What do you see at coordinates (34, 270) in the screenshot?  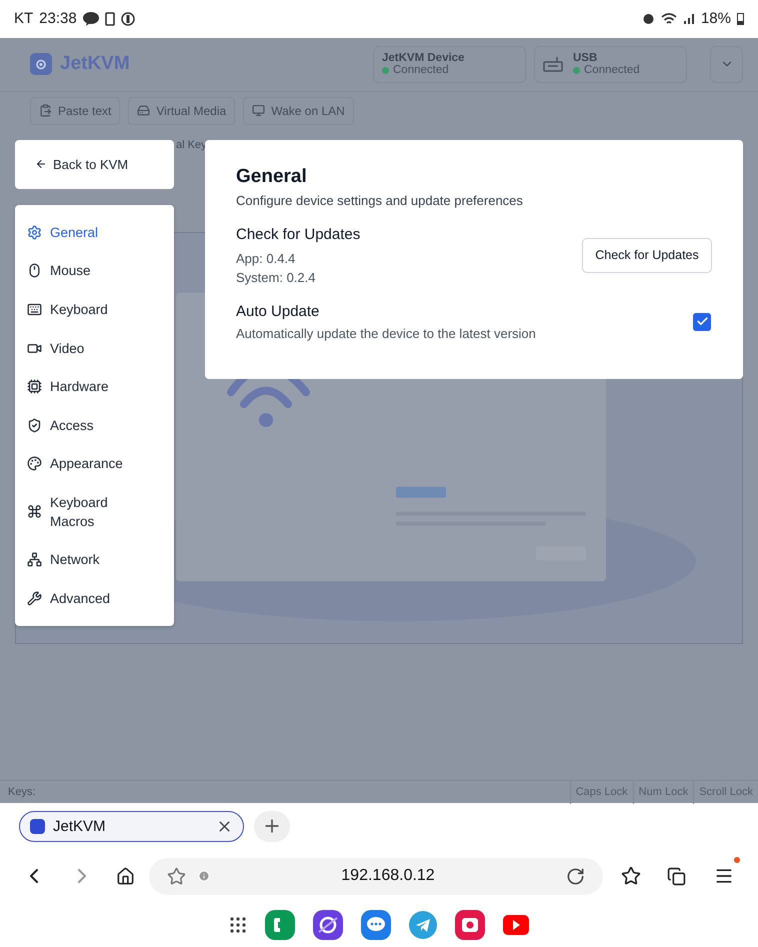 I see `mouse-icon` at bounding box center [34, 270].